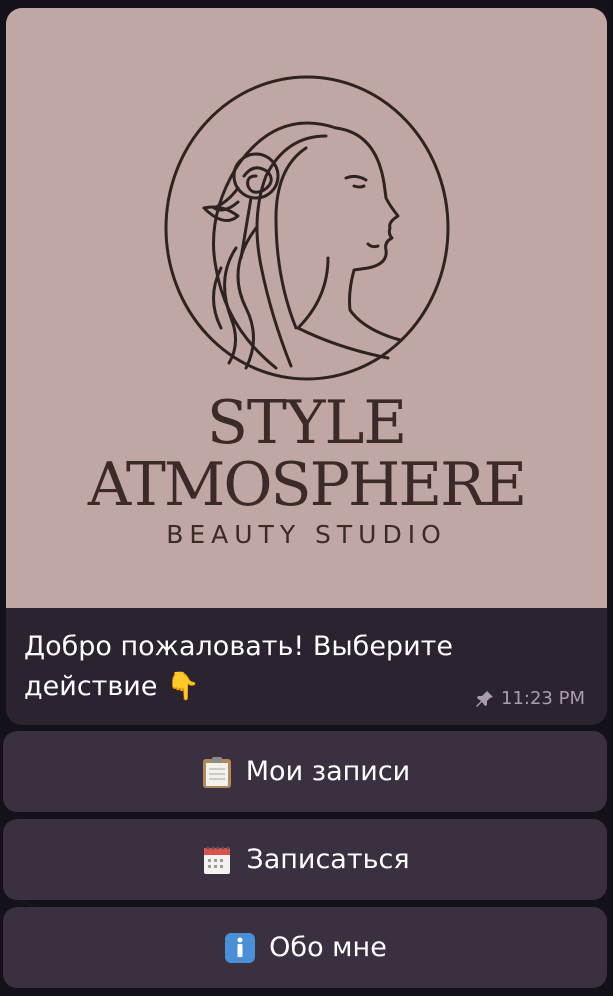 This screenshot has width=613, height=996. What do you see at coordinates (217, 860) in the screenshot?
I see `calendar-icon` at bounding box center [217, 860].